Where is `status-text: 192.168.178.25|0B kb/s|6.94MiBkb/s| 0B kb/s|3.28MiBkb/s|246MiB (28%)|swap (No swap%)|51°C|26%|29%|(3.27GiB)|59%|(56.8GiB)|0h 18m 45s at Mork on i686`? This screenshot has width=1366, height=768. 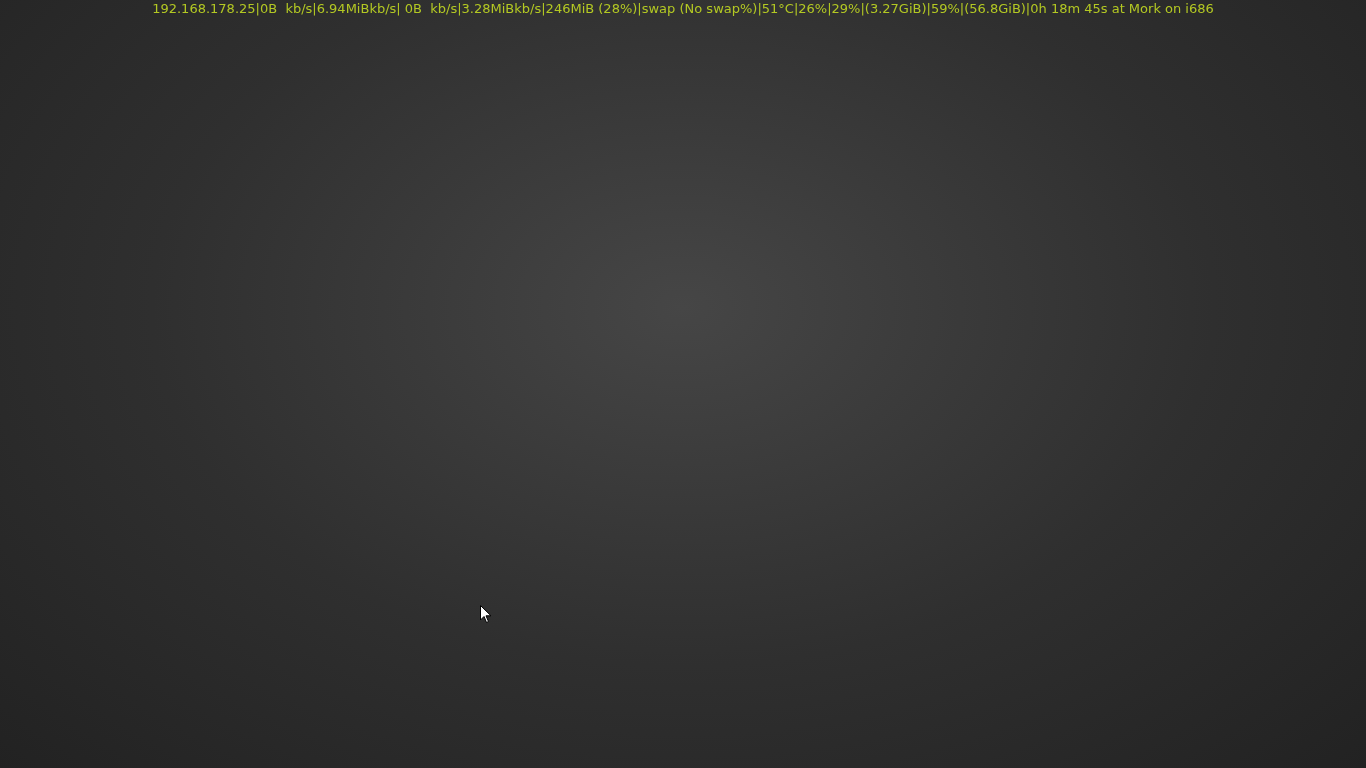
status-text: 192.168.178.25|0B kb/s|6.94MiBkb/s| 0B kb/s|3.28MiBkb/s|246MiB (28%)|swap (No swap%)|51°C|26%|29%|(3.27GiB)|59%|(56.8GiB)|0h 18m 45s at Mork on i686 is located at coordinates (683, 8).